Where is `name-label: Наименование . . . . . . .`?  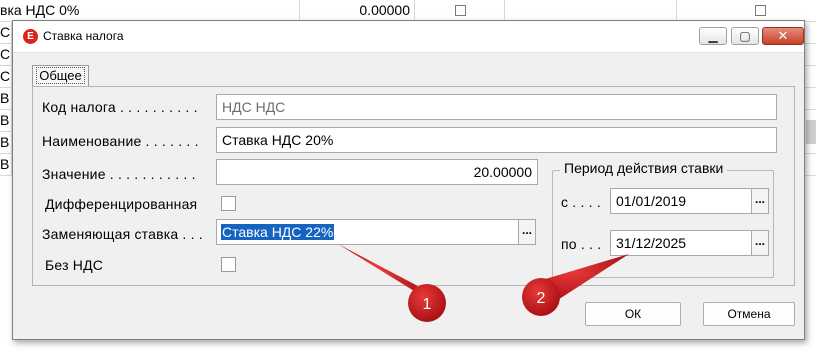
name-label: Наименование . . . . . . . is located at coordinates (120, 141).